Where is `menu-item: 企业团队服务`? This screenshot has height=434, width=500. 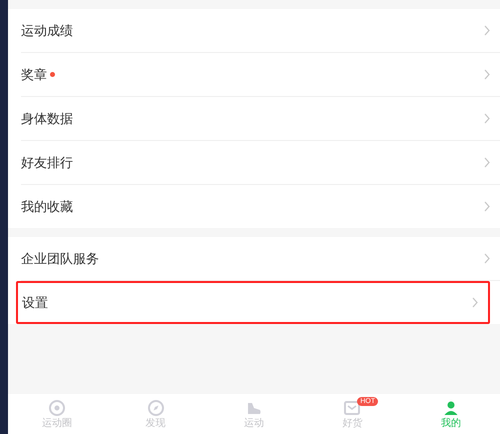
menu-item: 企业团队服务 is located at coordinates (260, 258).